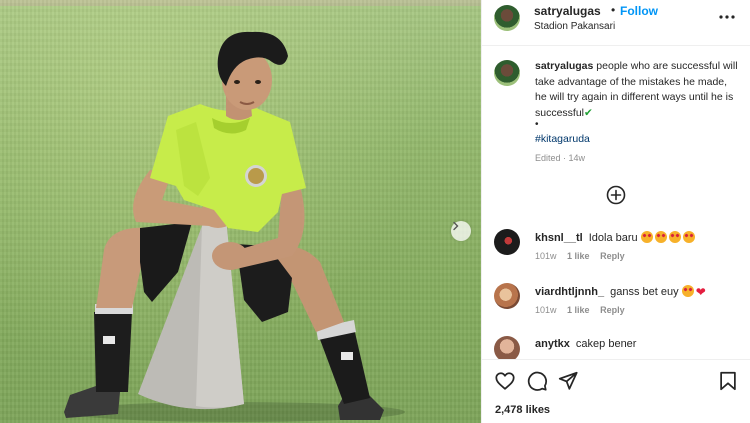  I want to click on like-button, so click(505, 381).